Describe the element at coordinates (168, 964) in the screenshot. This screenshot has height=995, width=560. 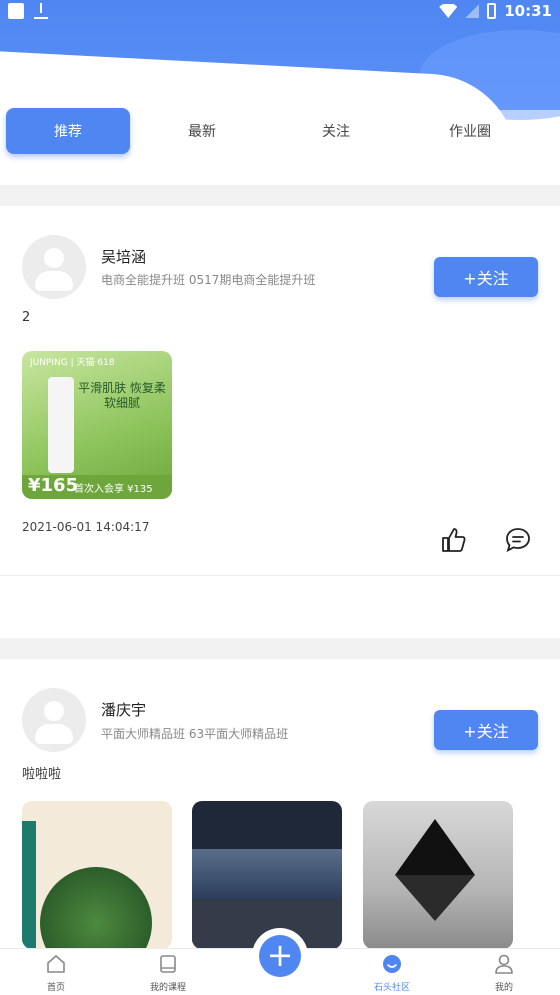
I see `book-icon` at that location.